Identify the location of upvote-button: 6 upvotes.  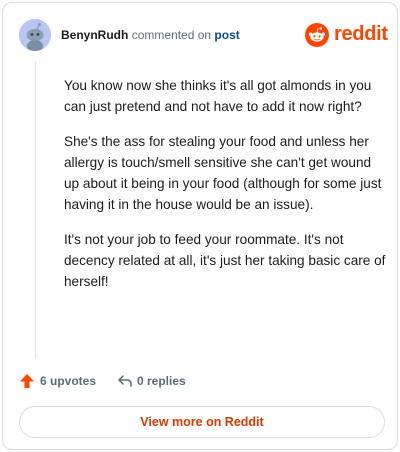
(59, 381).